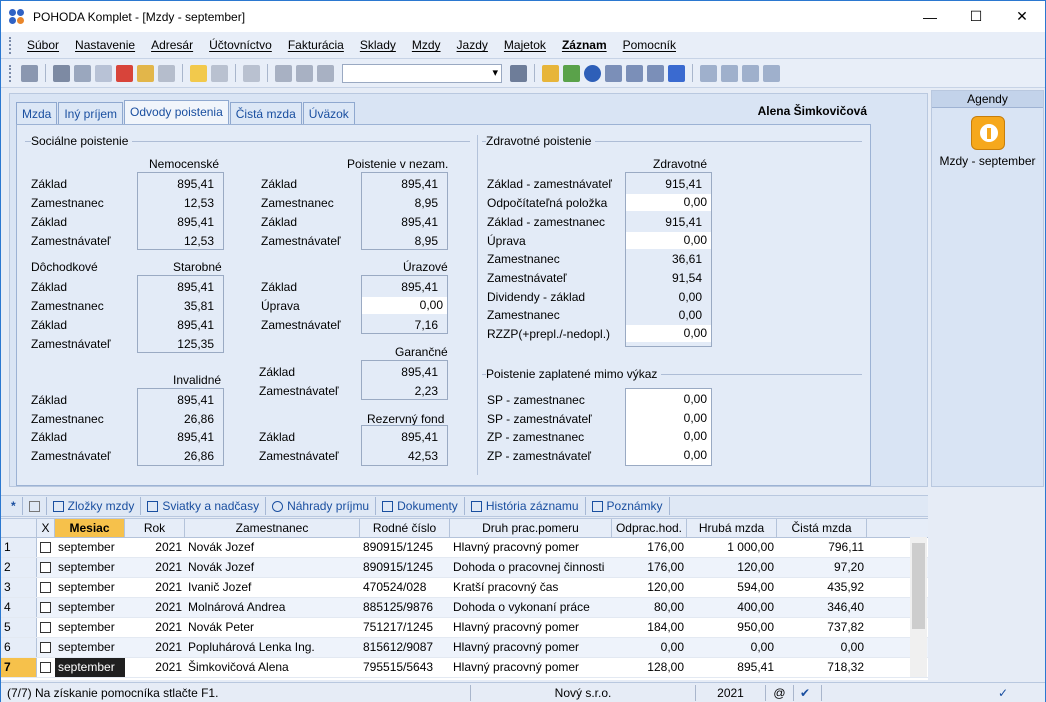 The height and width of the screenshot is (702, 1046). I want to click on zp-zamestnavatel-input: 0,00, so click(668, 455).